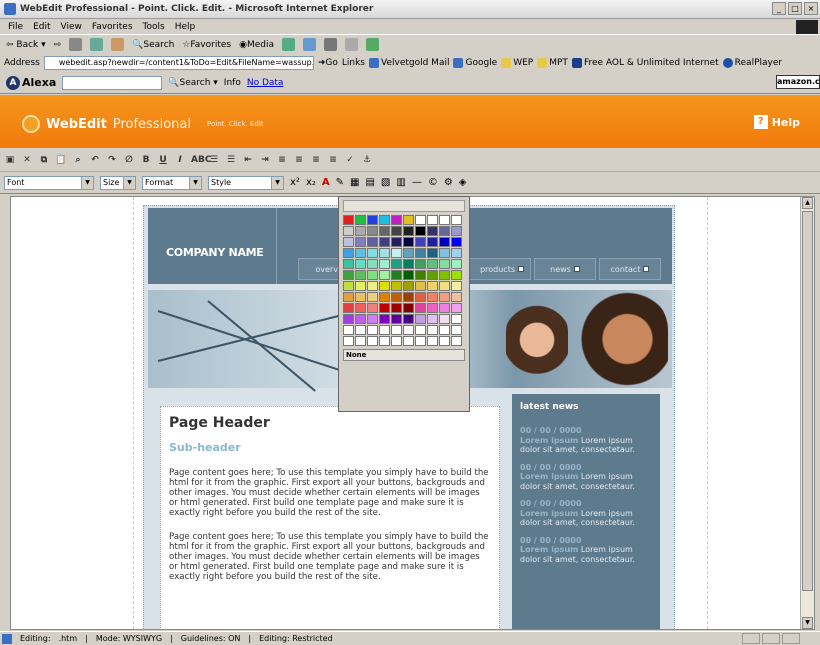 This screenshot has height=645, width=820. I want to click on no-color-button: None, so click(404, 355).